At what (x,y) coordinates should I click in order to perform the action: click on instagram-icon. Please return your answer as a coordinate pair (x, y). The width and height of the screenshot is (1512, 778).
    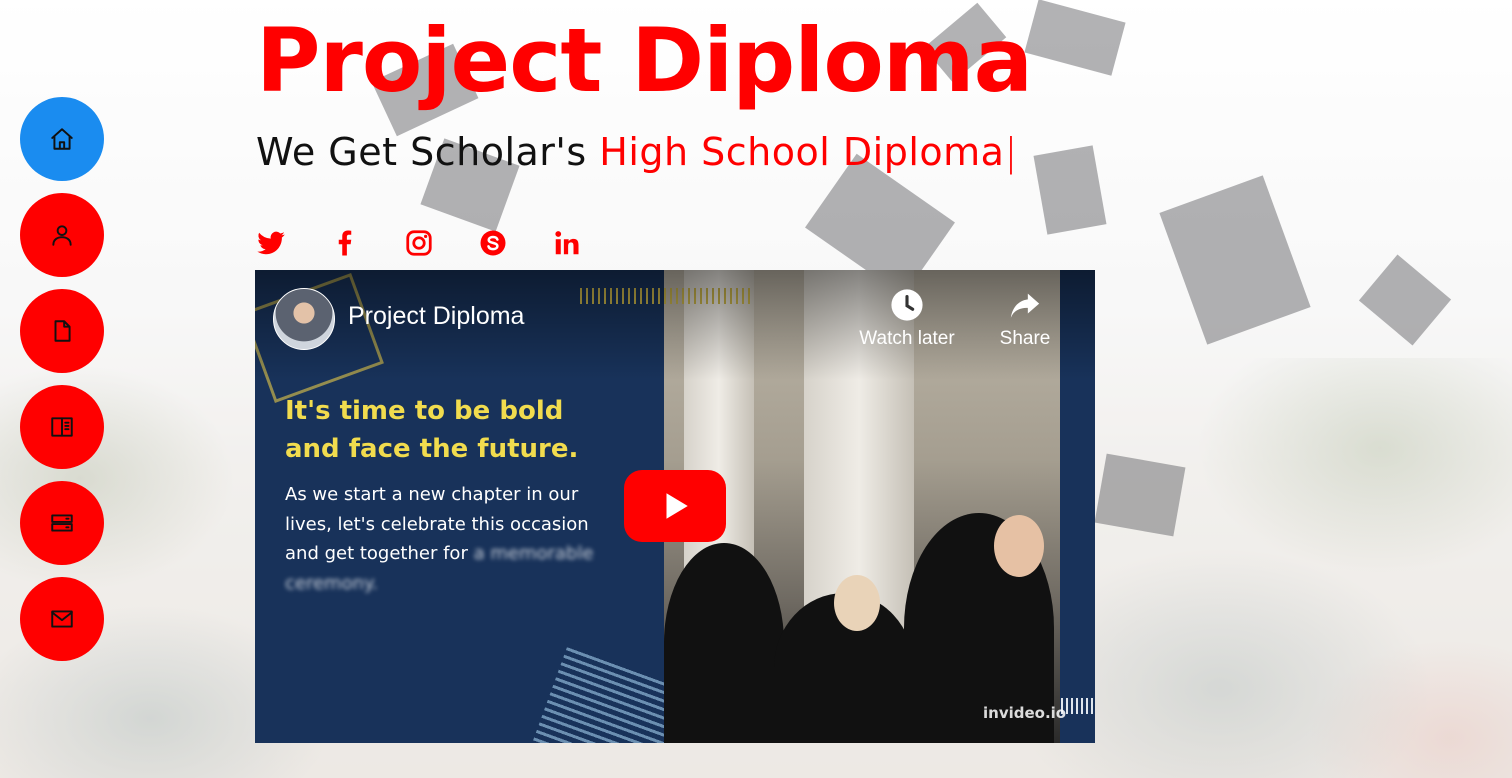
    Looking at the image, I should click on (419, 243).